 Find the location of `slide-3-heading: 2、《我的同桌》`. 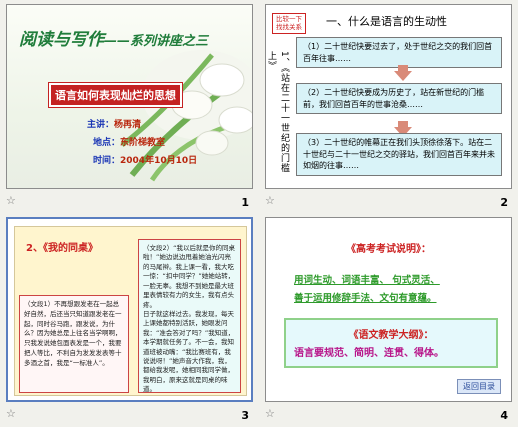

slide-3-heading: 2、《我的同桌》 is located at coordinates (62, 248).